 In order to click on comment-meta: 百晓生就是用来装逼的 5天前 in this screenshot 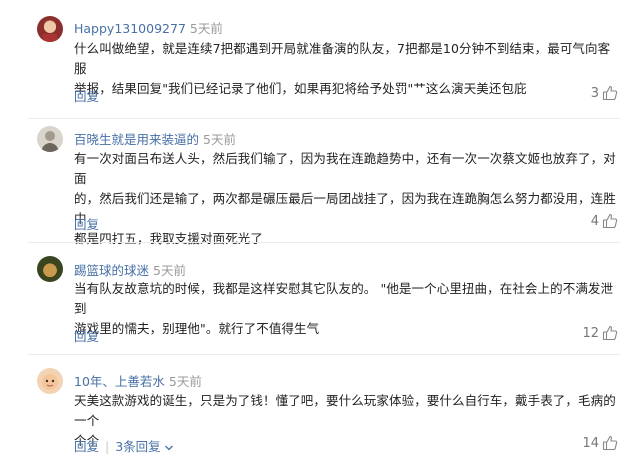, I will do `click(155, 138)`.